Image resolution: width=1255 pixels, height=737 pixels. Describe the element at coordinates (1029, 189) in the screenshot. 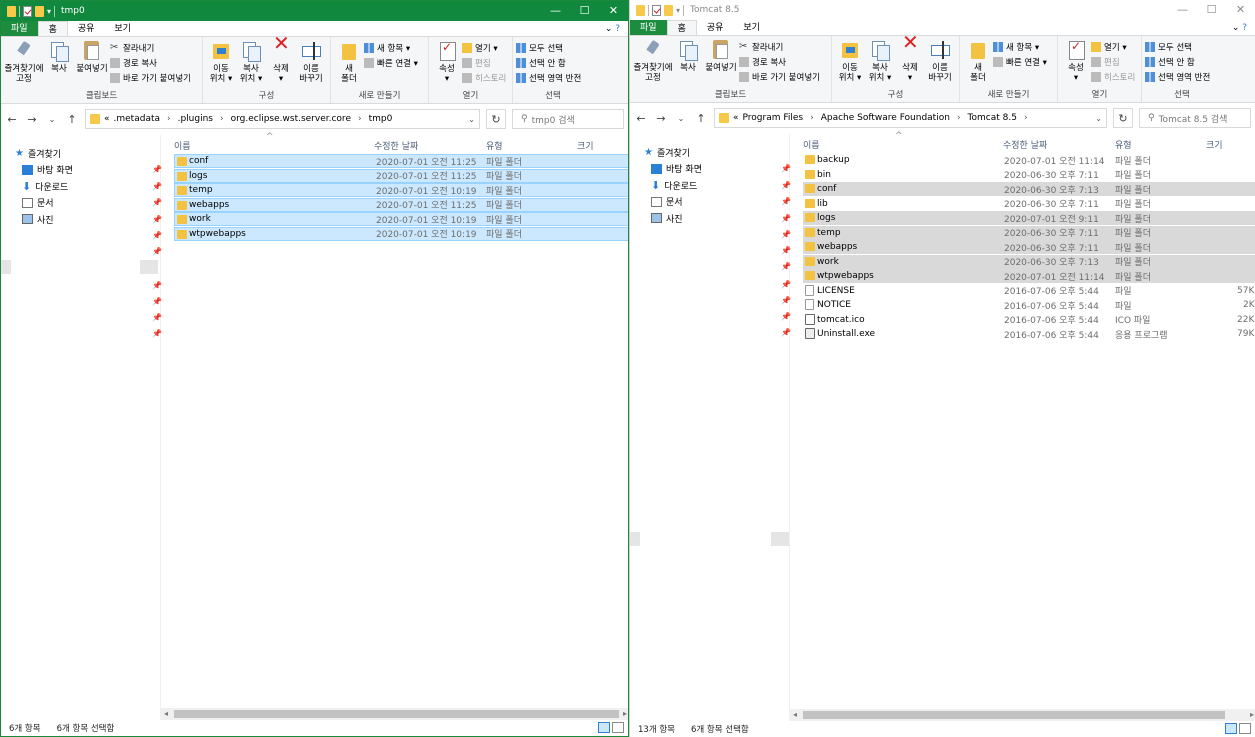

I see `list-item: conf 2020-06-30 오후 7:13 파일 폴더` at that location.